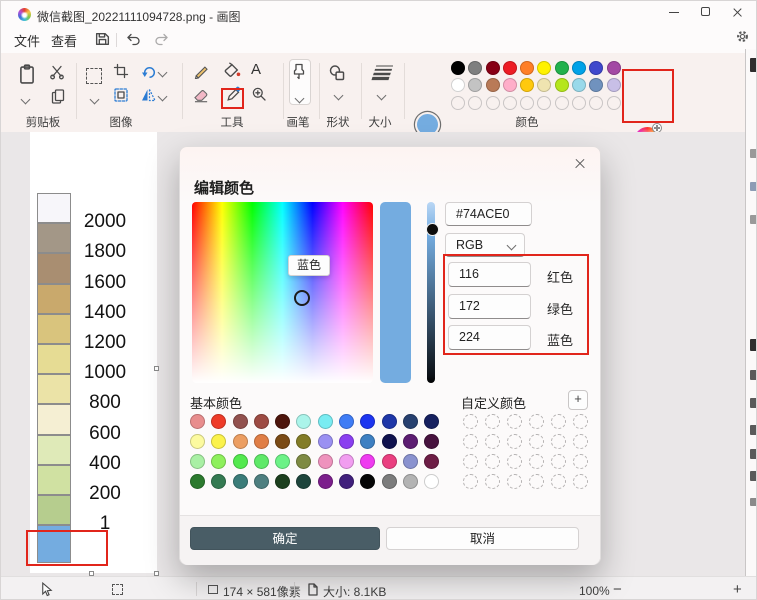 This screenshot has height=600, width=757. Describe the element at coordinates (94, 99) in the screenshot. I see `select-dropdown-chevron` at that location.